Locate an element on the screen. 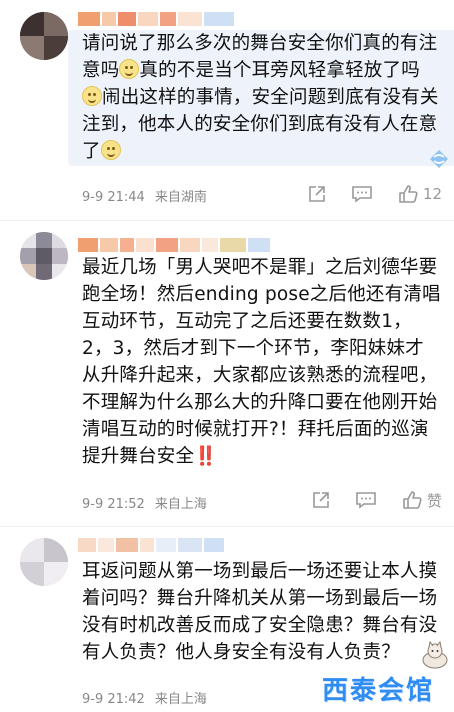  comment-meta: 9-9 21:52 来自上海 is located at coordinates (144, 502).